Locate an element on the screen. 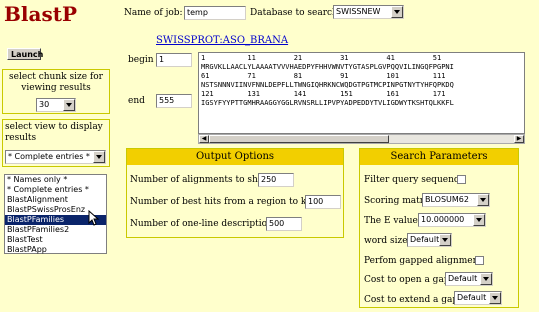 The height and width of the screenshot is (312, 539). list-item: * Complete entries * is located at coordinates (55, 190).